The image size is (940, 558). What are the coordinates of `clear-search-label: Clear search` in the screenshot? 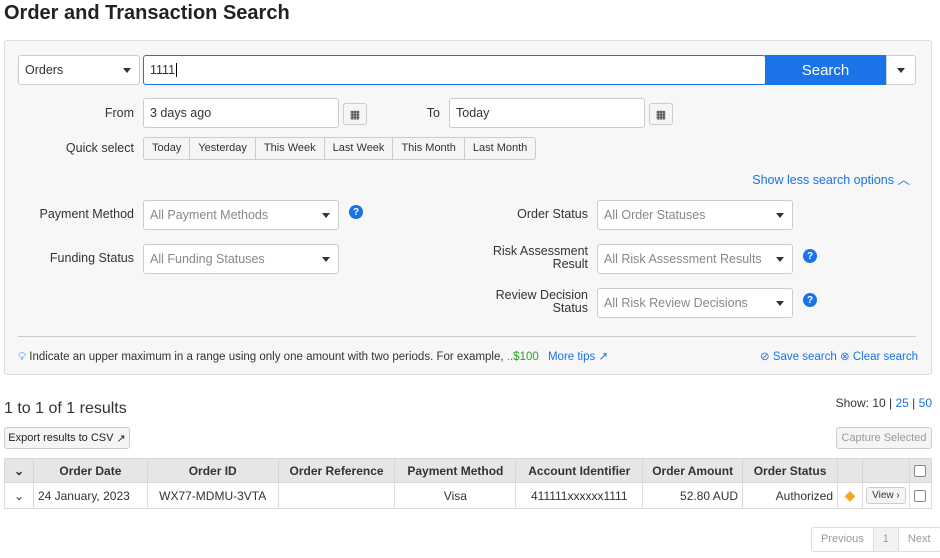 It's located at (885, 357).